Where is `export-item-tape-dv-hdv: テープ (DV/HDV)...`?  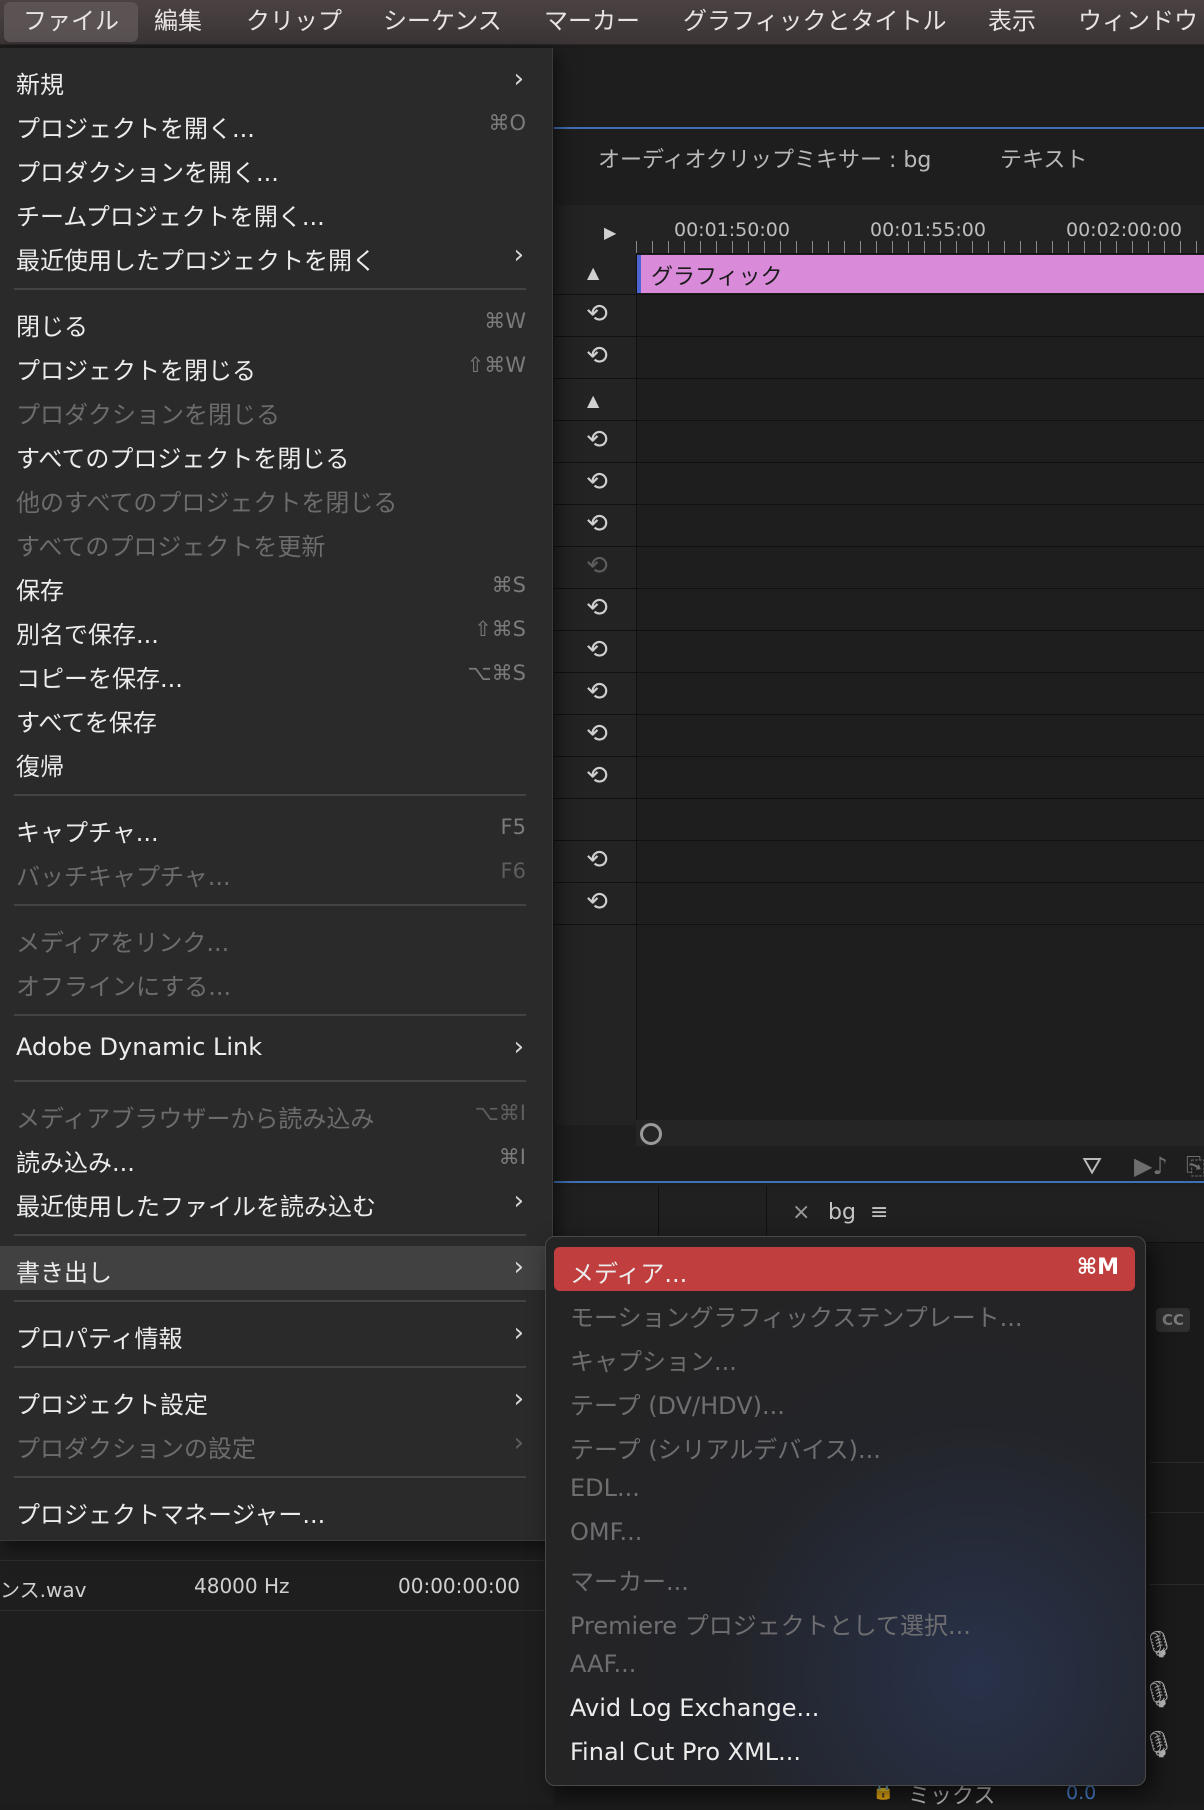 export-item-tape-dv-hdv: テープ (DV/HDV)... is located at coordinates (844, 1401).